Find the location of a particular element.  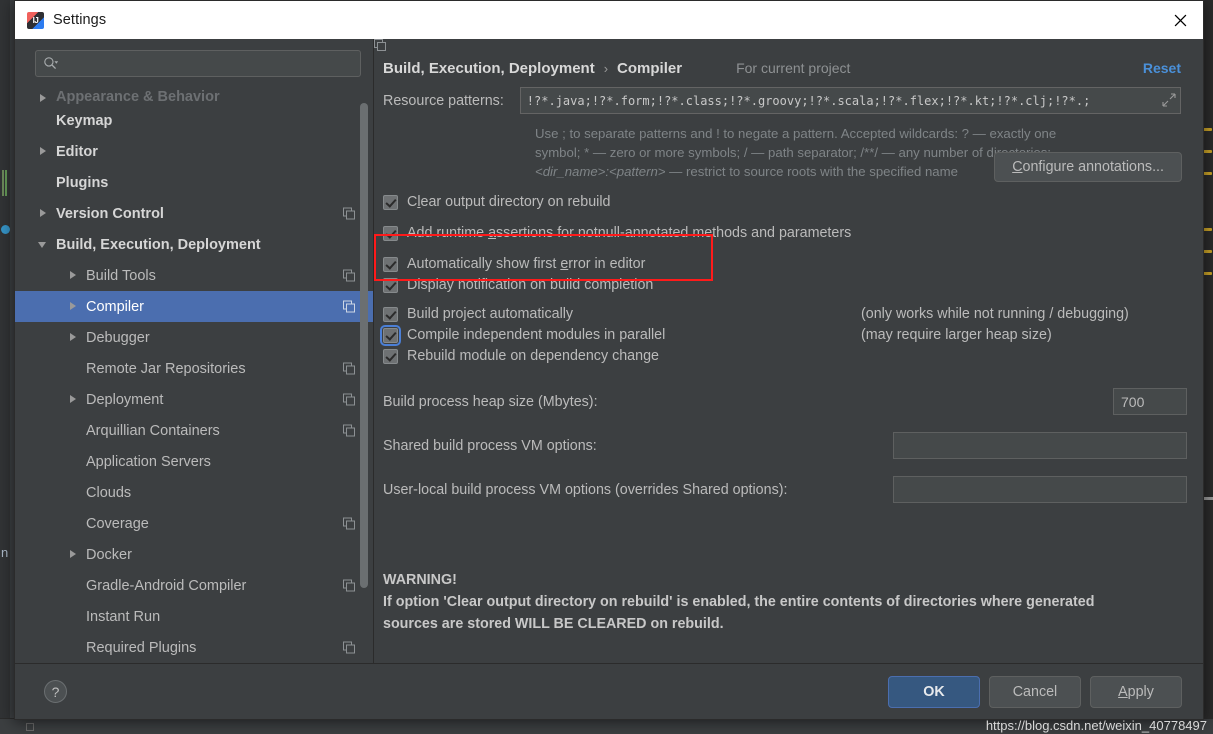

search-box is located at coordinates (198, 63).